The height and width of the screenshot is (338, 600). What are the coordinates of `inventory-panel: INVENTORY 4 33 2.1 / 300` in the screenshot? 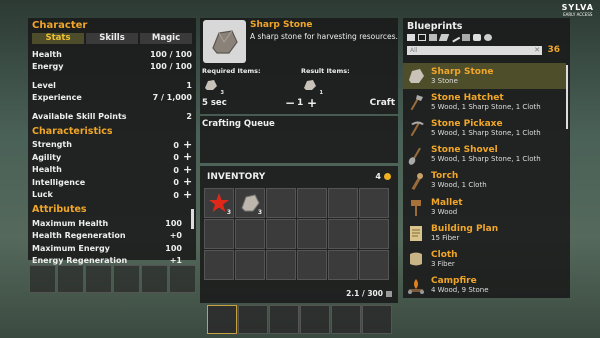 It's located at (299, 234).